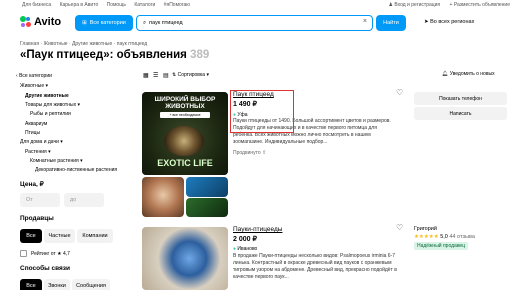  What do you see at coordinates (177, 5) in the screenshot?
I see `top-link-help-tag: #яПомогаю` at bounding box center [177, 5].